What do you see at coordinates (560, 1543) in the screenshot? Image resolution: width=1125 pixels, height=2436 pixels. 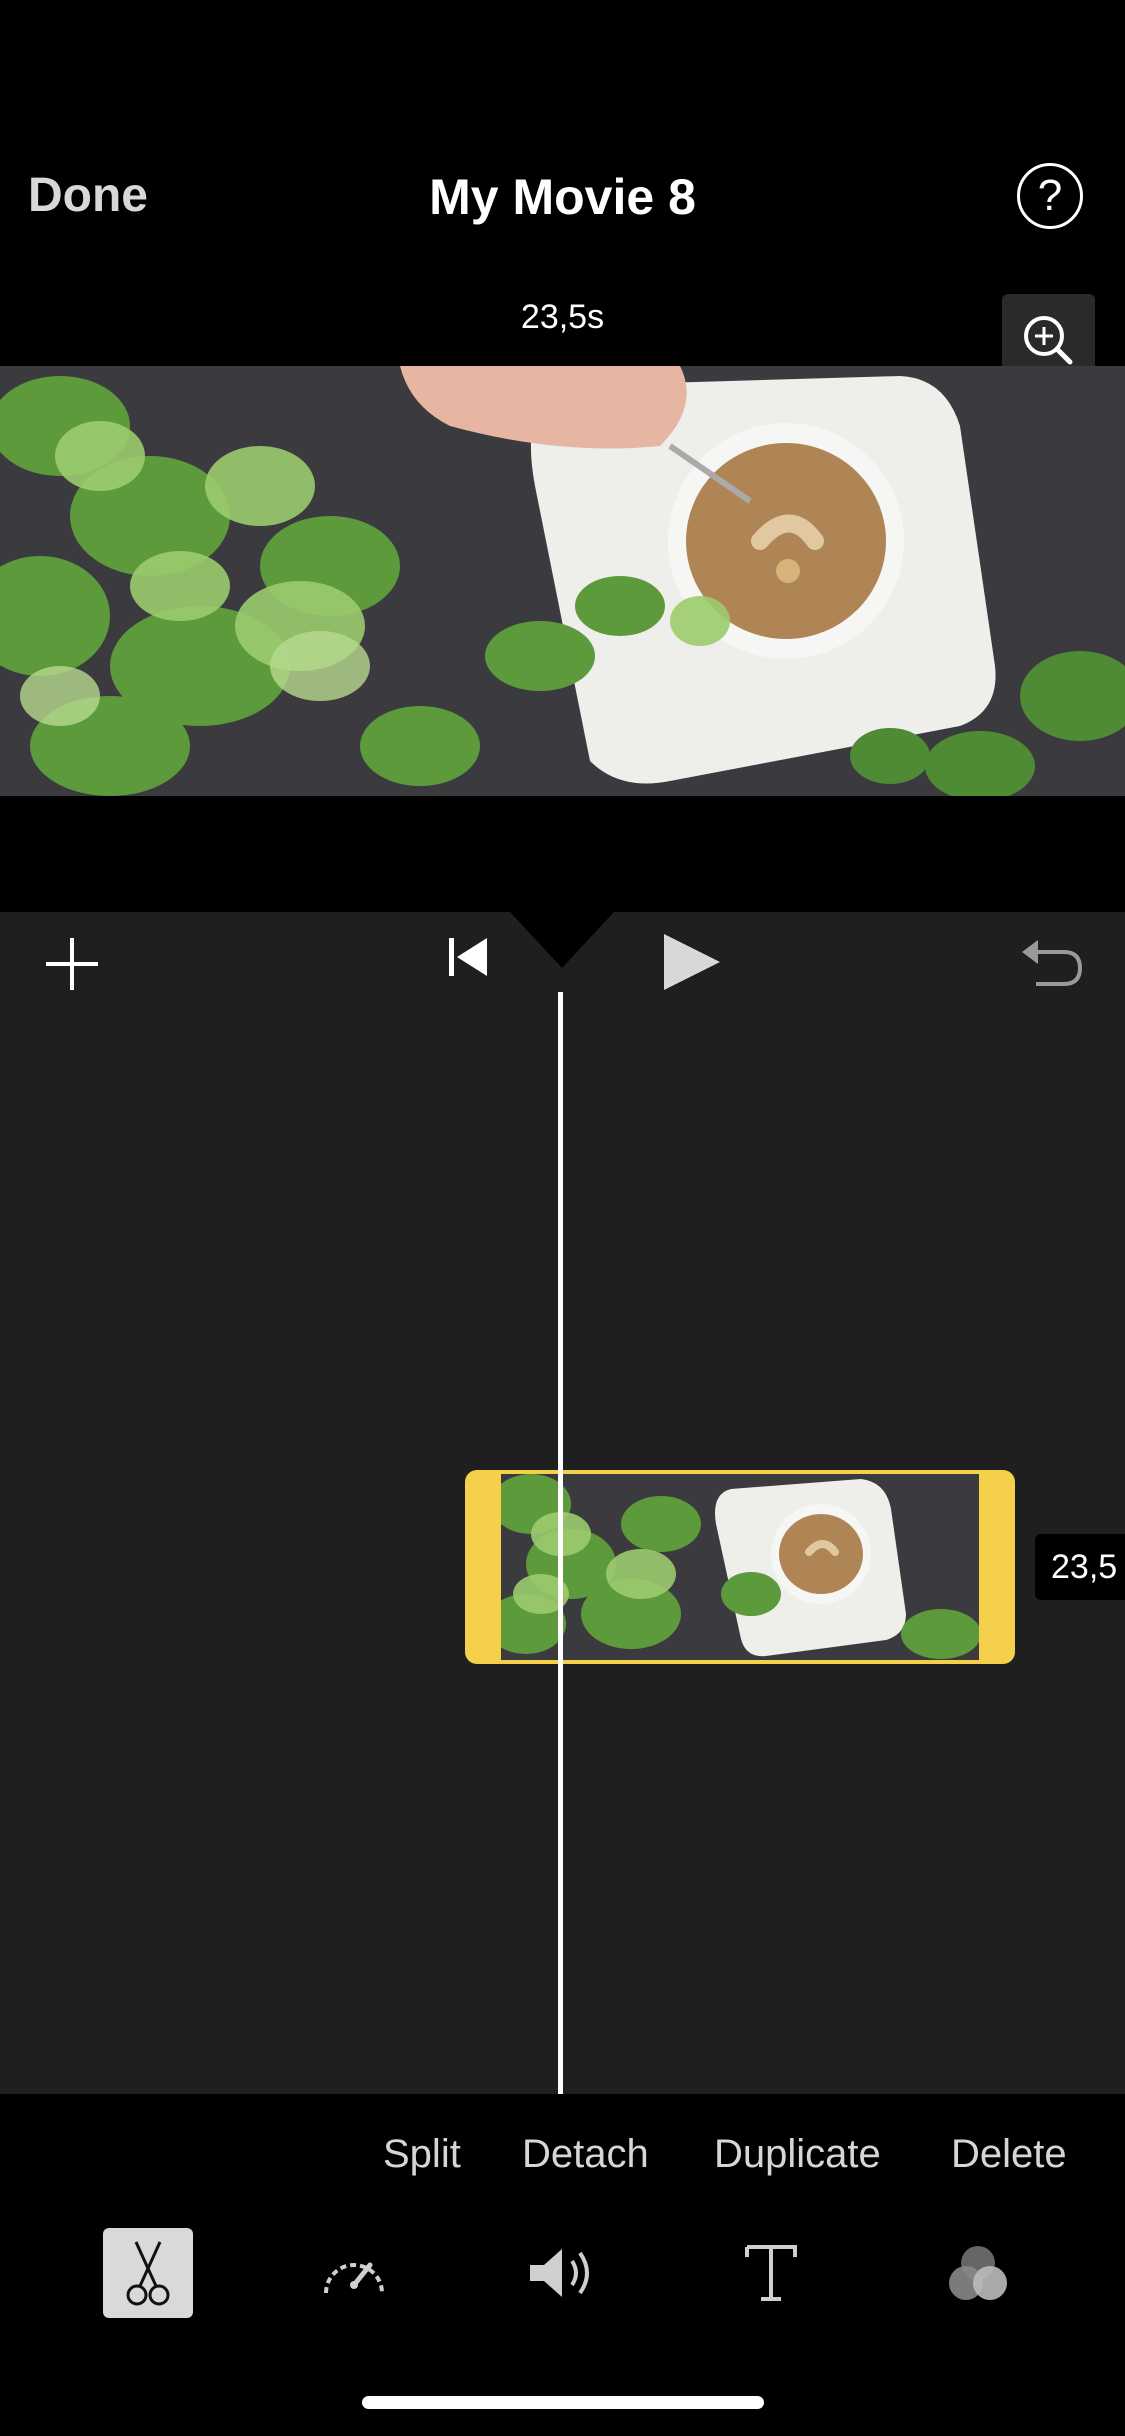 I see `playhead` at bounding box center [560, 1543].